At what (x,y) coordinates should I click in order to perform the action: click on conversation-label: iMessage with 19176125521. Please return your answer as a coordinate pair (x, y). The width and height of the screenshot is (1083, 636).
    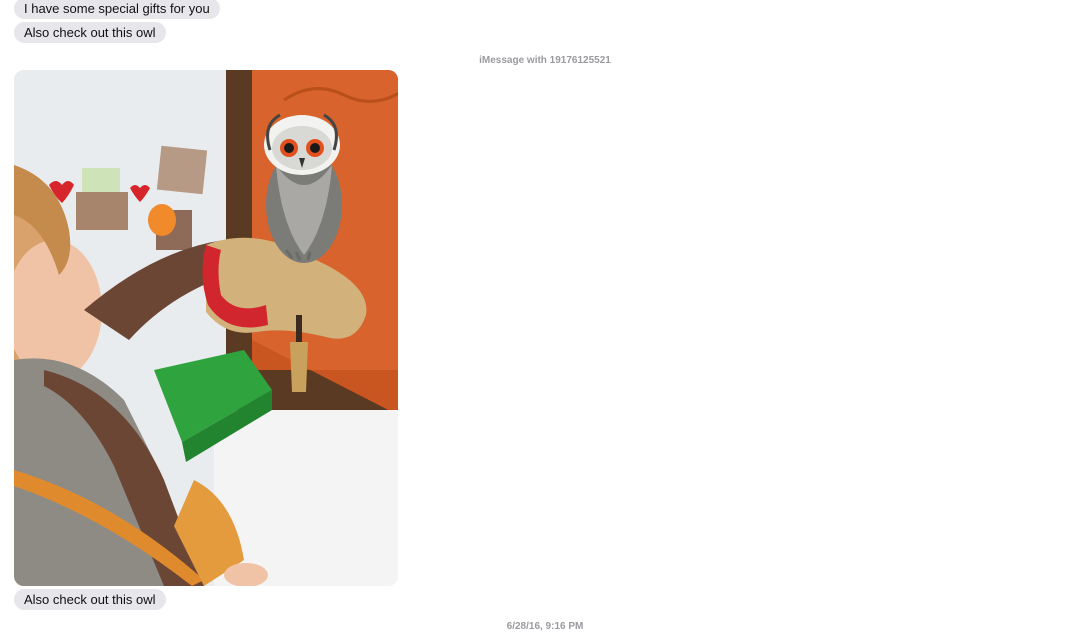
    Looking at the image, I should click on (545, 60).